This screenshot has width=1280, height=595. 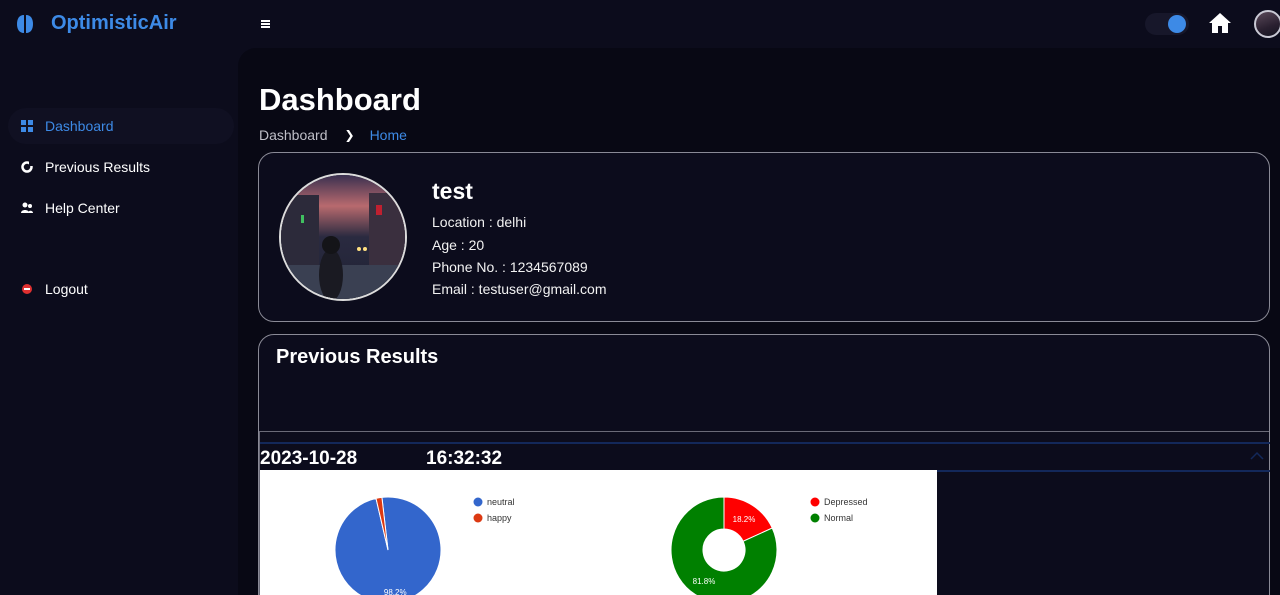 I want to click on depression-donut-data-label: 18.2%, so click(x=744, y=519).